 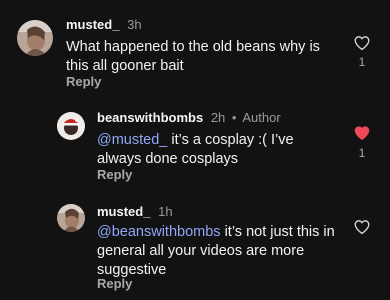 I want to click on mention-link: @beanswithbombs, so click(x=159, y=232).